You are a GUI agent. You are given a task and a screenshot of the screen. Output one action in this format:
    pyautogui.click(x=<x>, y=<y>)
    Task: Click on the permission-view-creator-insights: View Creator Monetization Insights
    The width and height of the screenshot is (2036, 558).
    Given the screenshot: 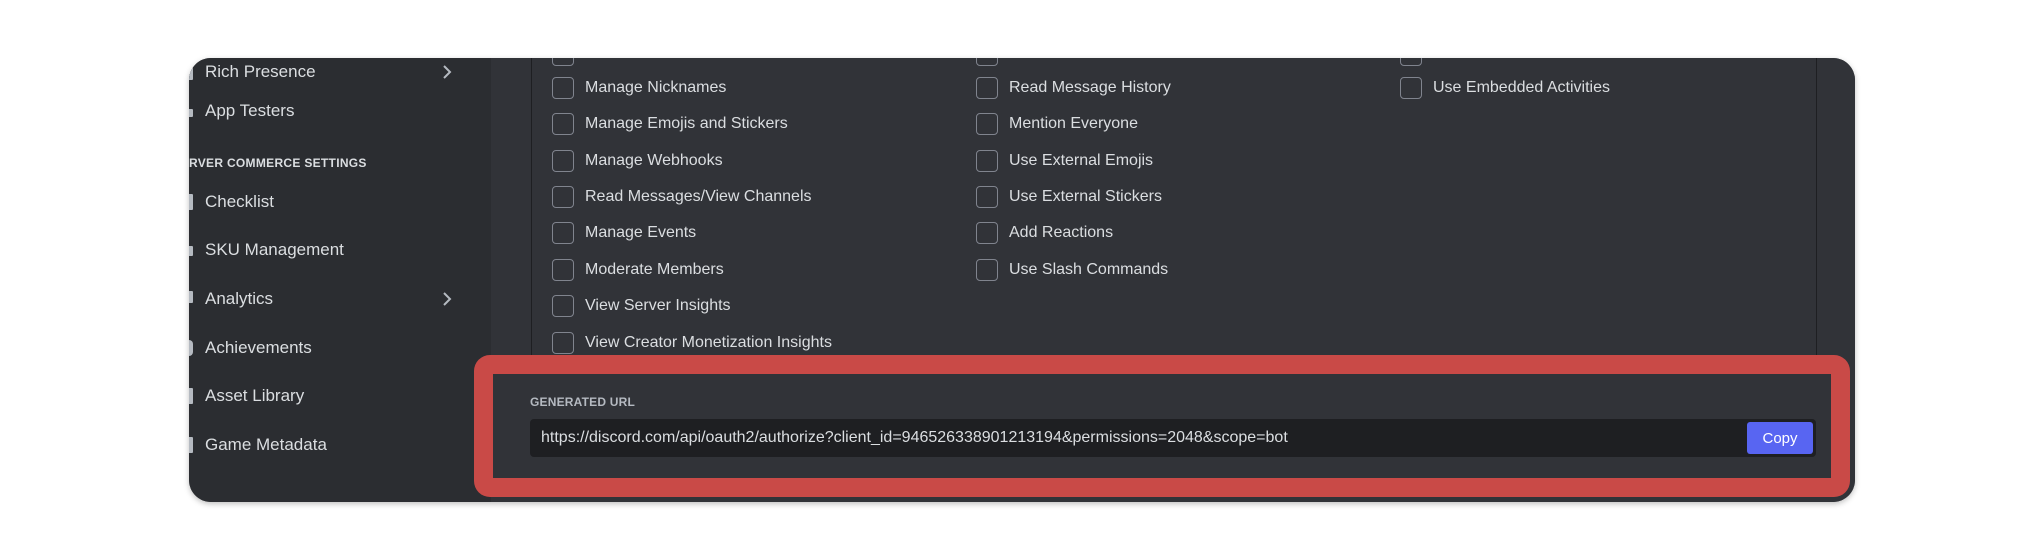 What is the action you would take?
    pyautogui.click(x=692, y=343)
    